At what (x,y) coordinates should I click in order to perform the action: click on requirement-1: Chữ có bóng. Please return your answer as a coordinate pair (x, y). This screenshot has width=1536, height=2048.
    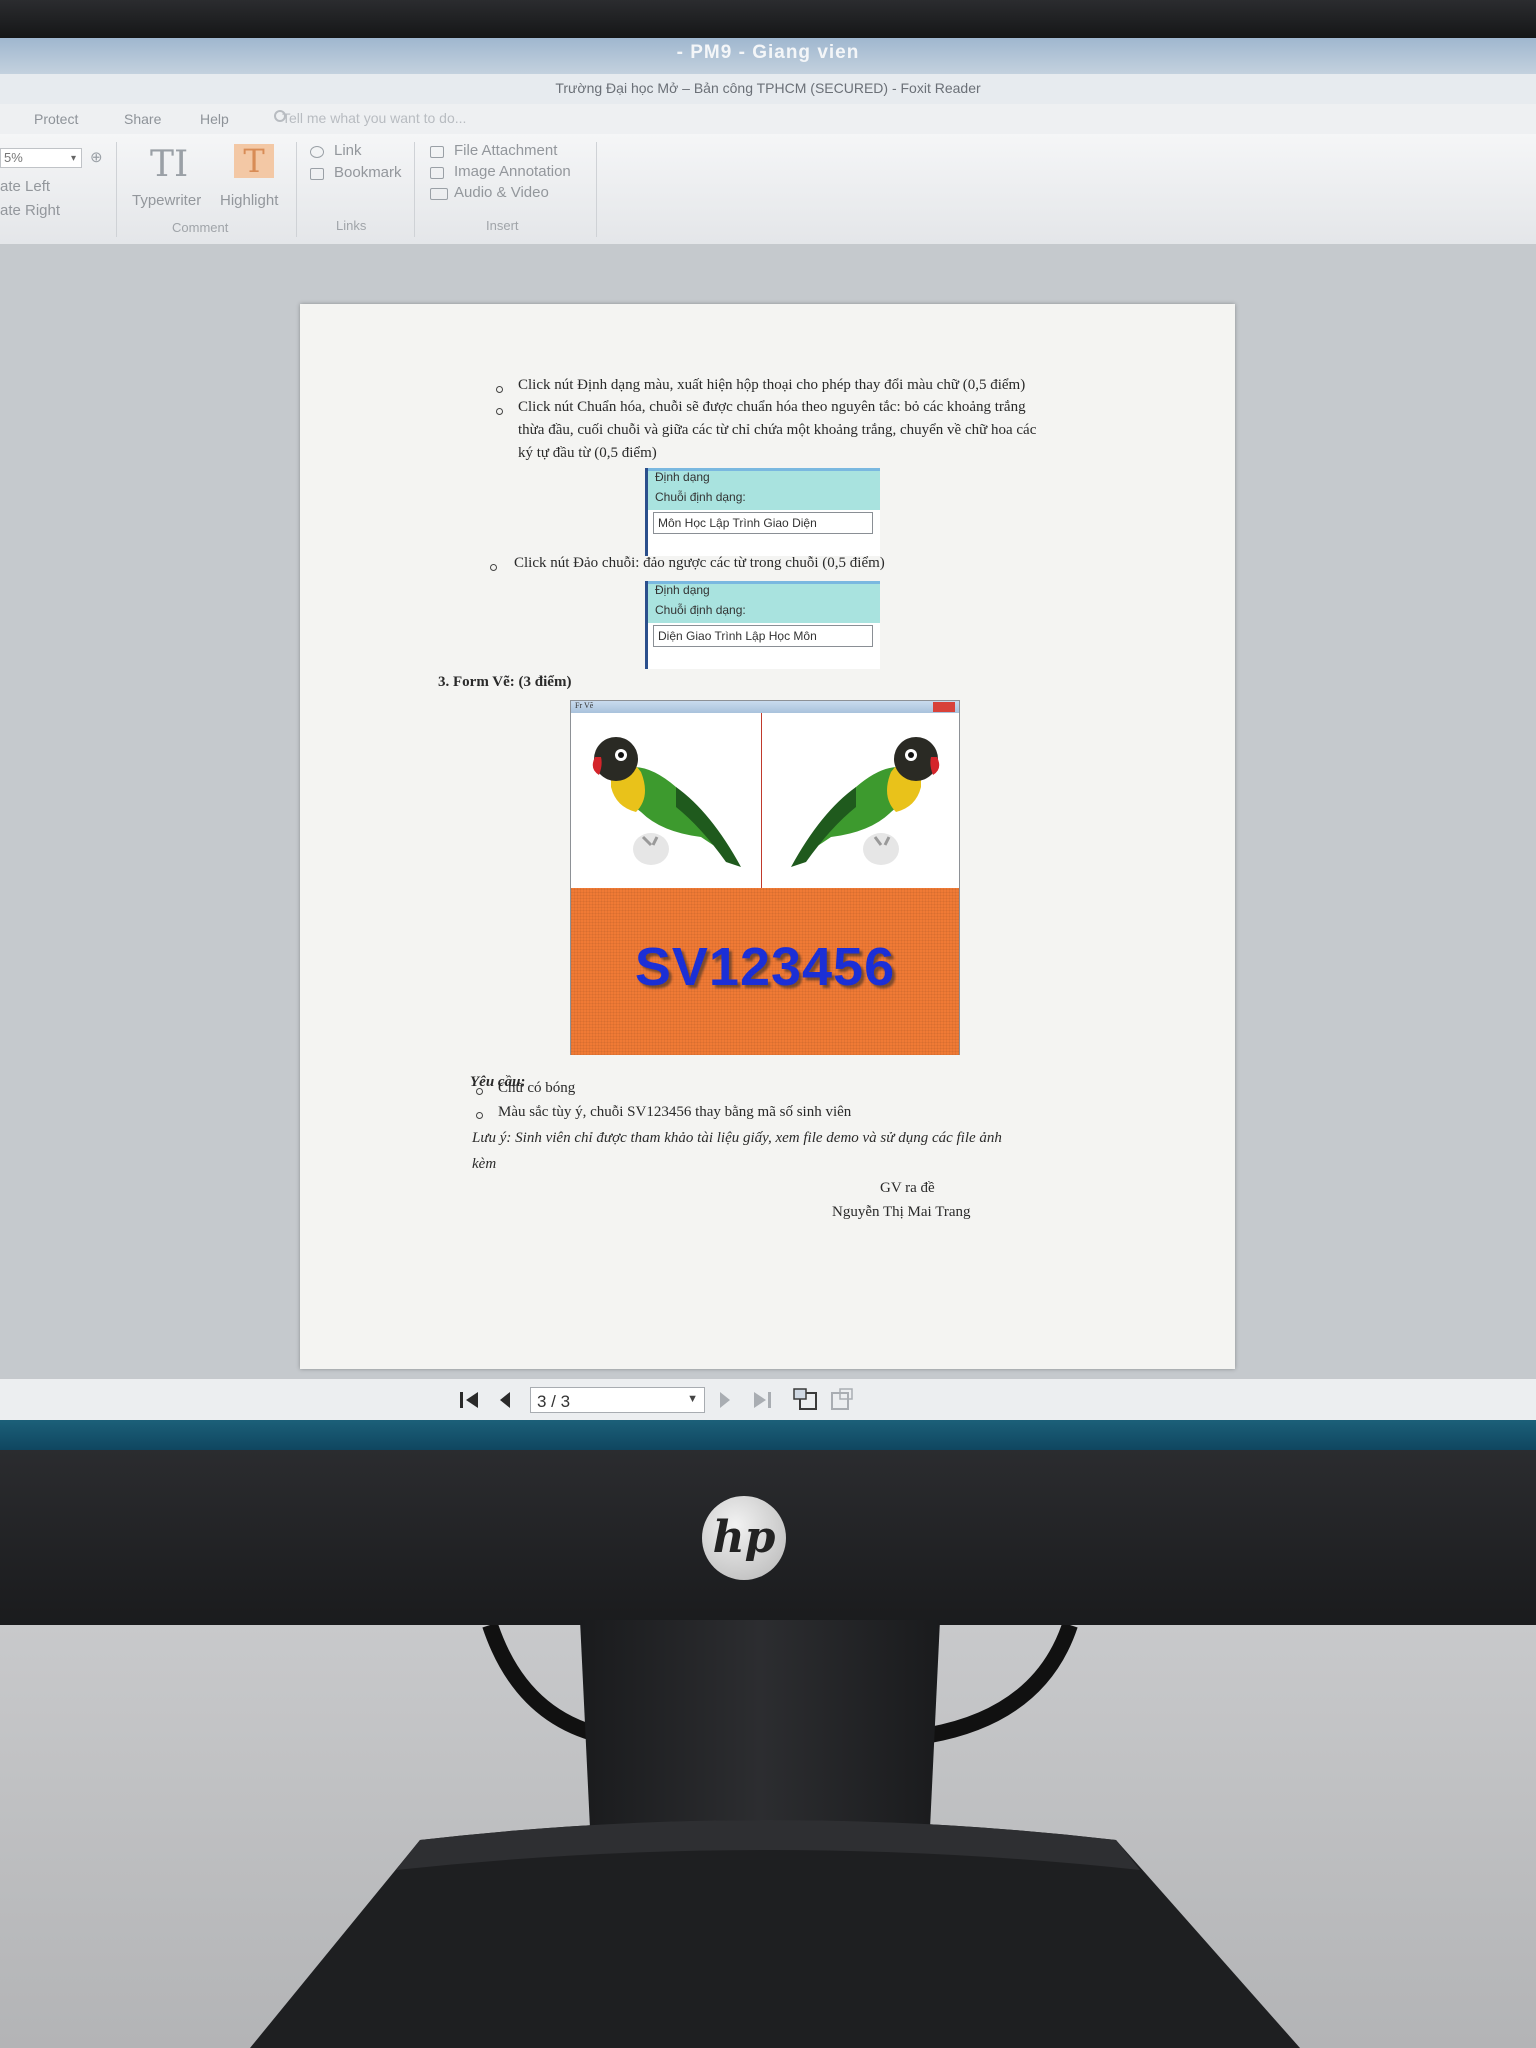
    Looking at the image, I should click on (537, 1088).